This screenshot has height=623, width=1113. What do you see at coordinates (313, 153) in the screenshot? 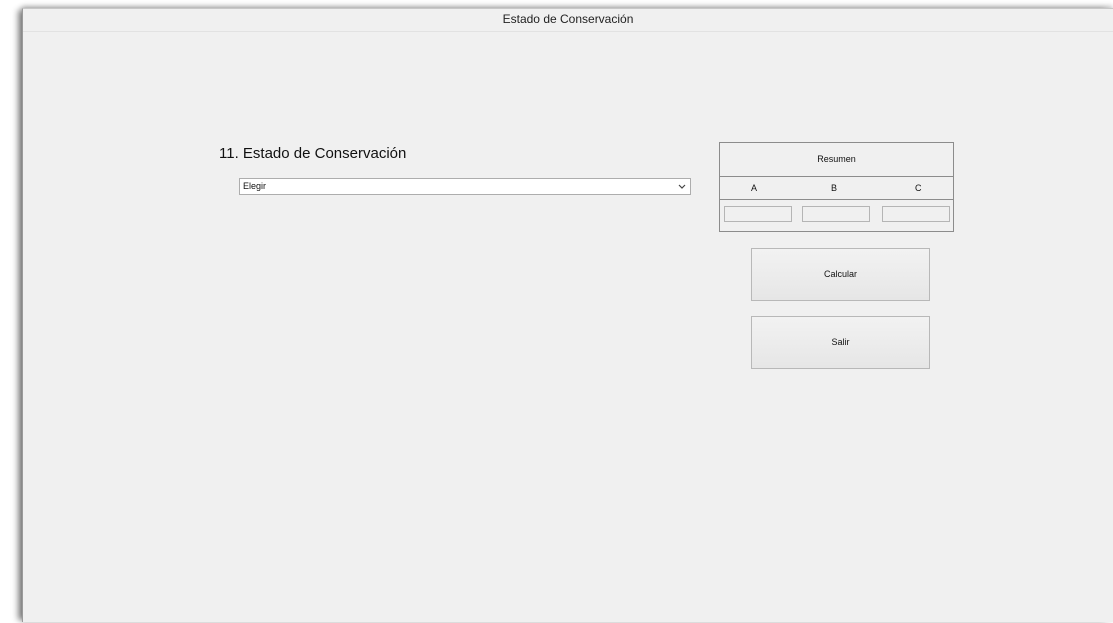
I see `section-title: 11. Estado de Conservación` at bounding box center [313, 153].